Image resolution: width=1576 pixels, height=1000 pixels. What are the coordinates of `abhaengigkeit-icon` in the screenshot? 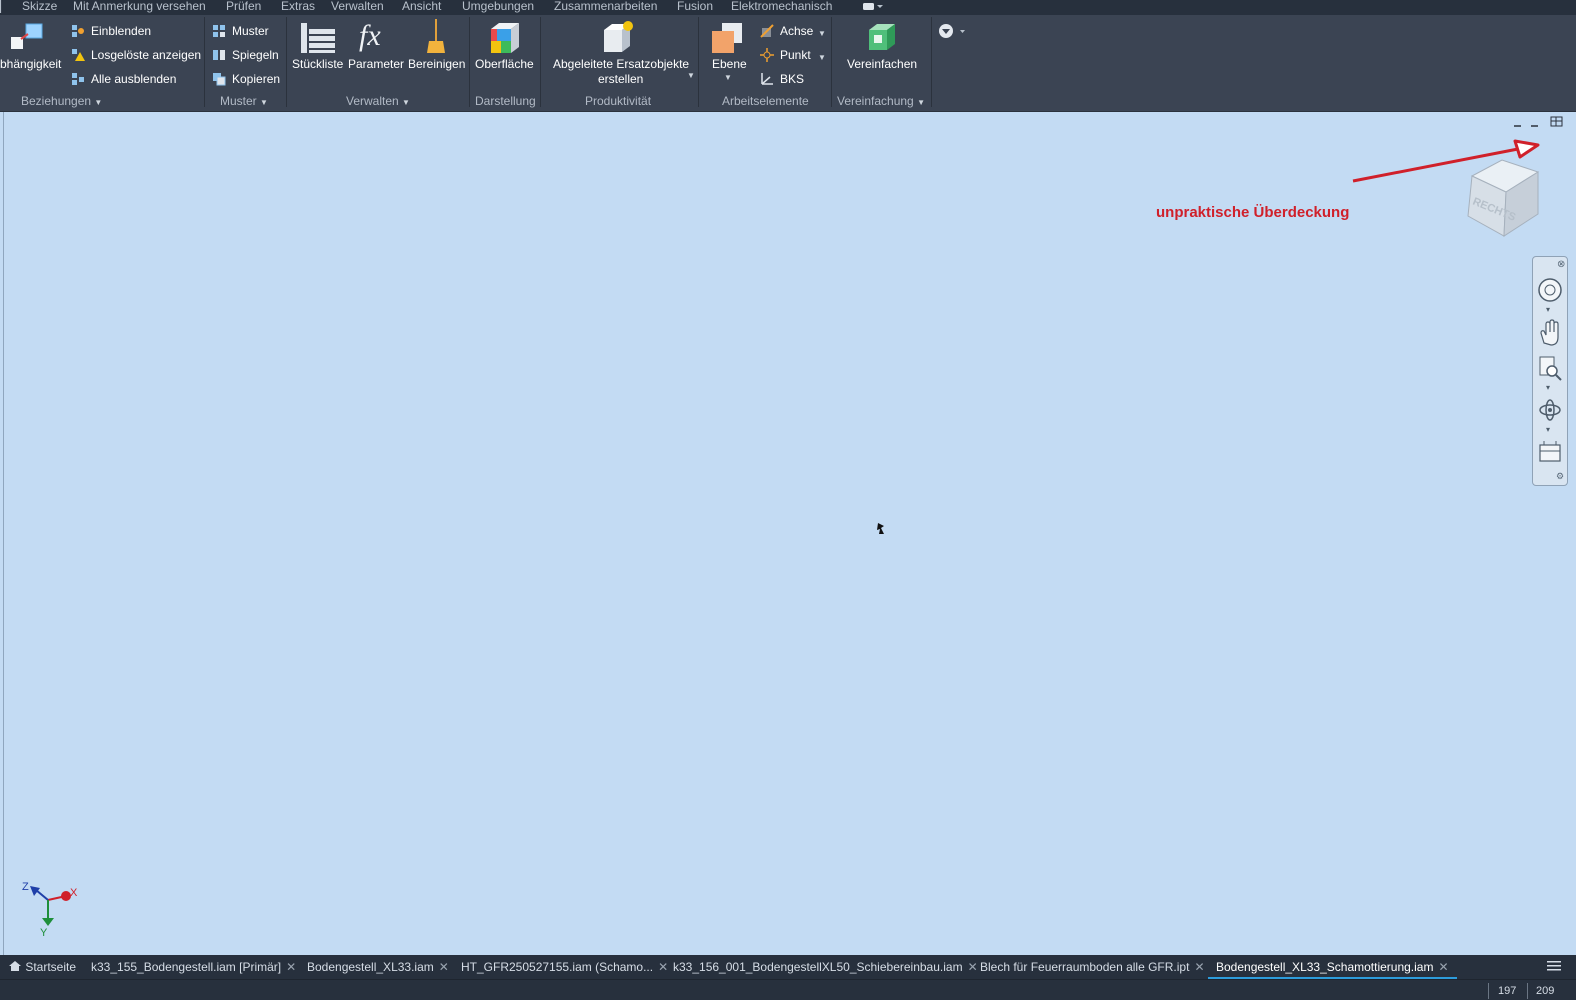 It's located at (27, 38).